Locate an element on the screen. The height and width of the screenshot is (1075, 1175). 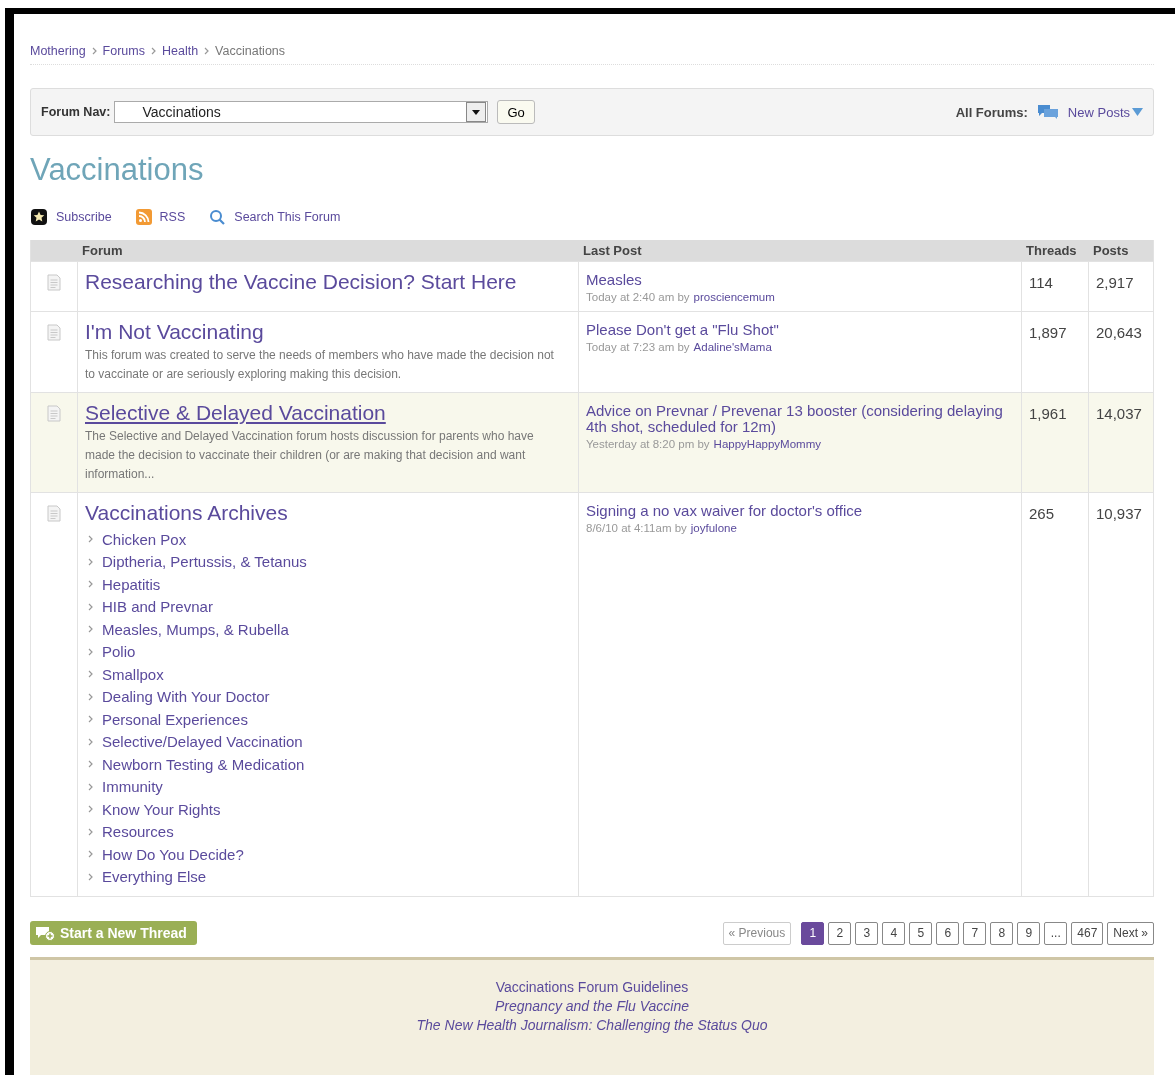
last-post-link: Signing a no vax waiver for doctor's office is located at coordinates (800, 511).